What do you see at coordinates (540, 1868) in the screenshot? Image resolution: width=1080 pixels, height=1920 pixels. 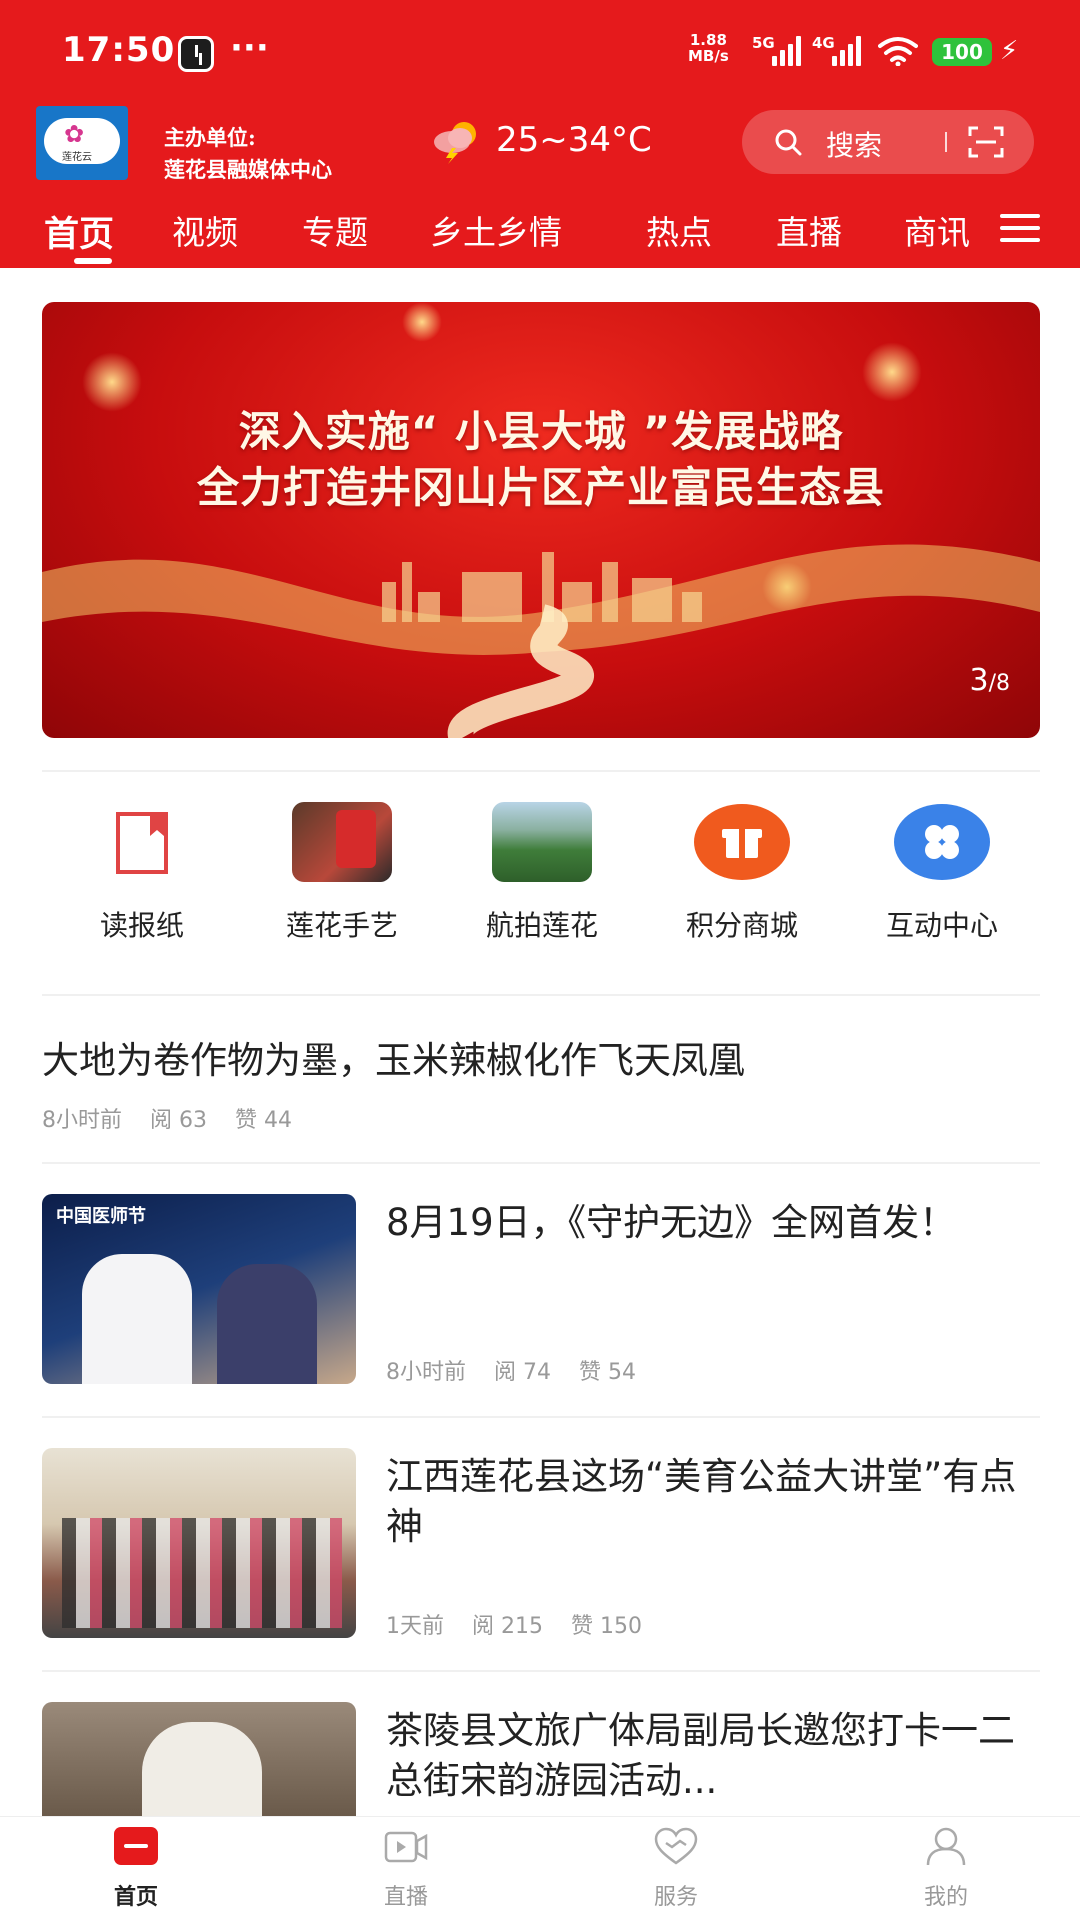 I see `bottom-navigation: 首页 直播 服务 我的` at bounding box center [540, 1868].